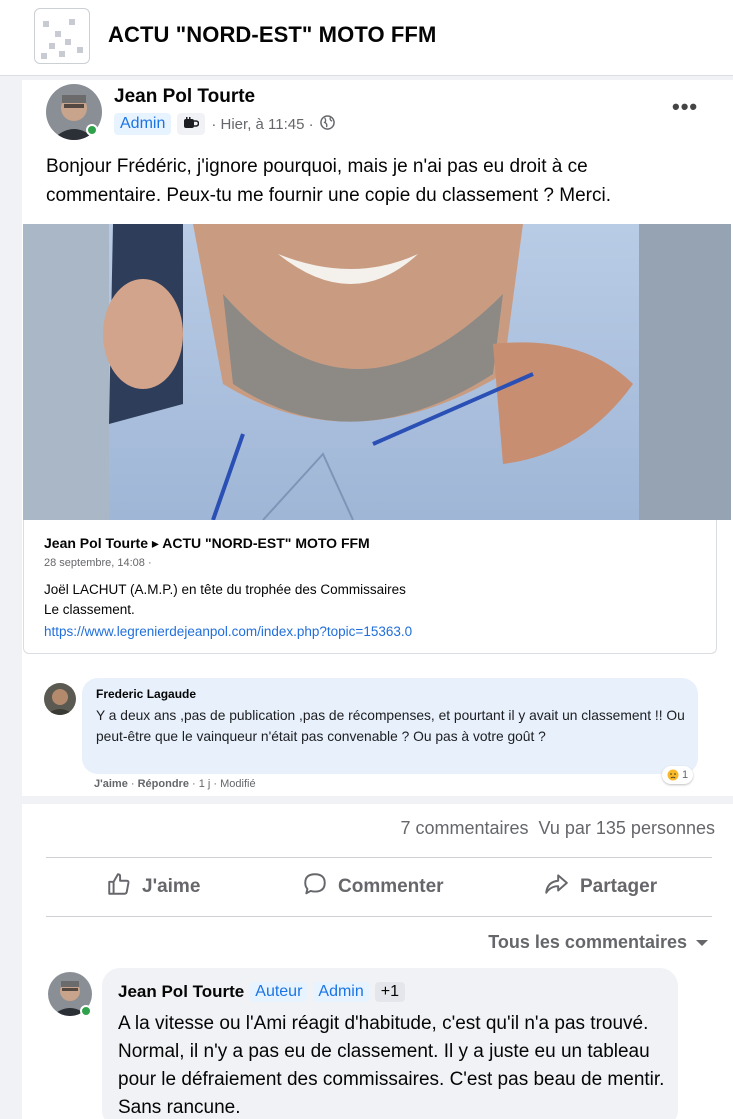 This screenshot has height=1119, width=733. I want to click on group-thumbnail, so click(62, 36).